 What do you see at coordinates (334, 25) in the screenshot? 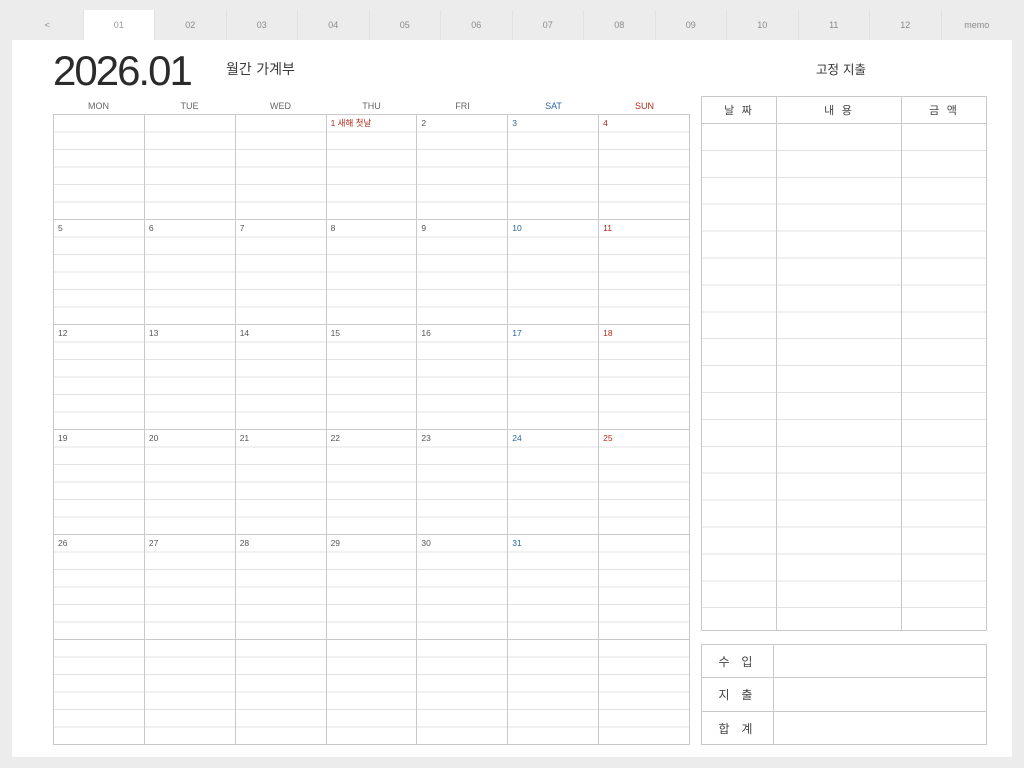
I see `tab-04: 04` at bounding box center [334, 25].